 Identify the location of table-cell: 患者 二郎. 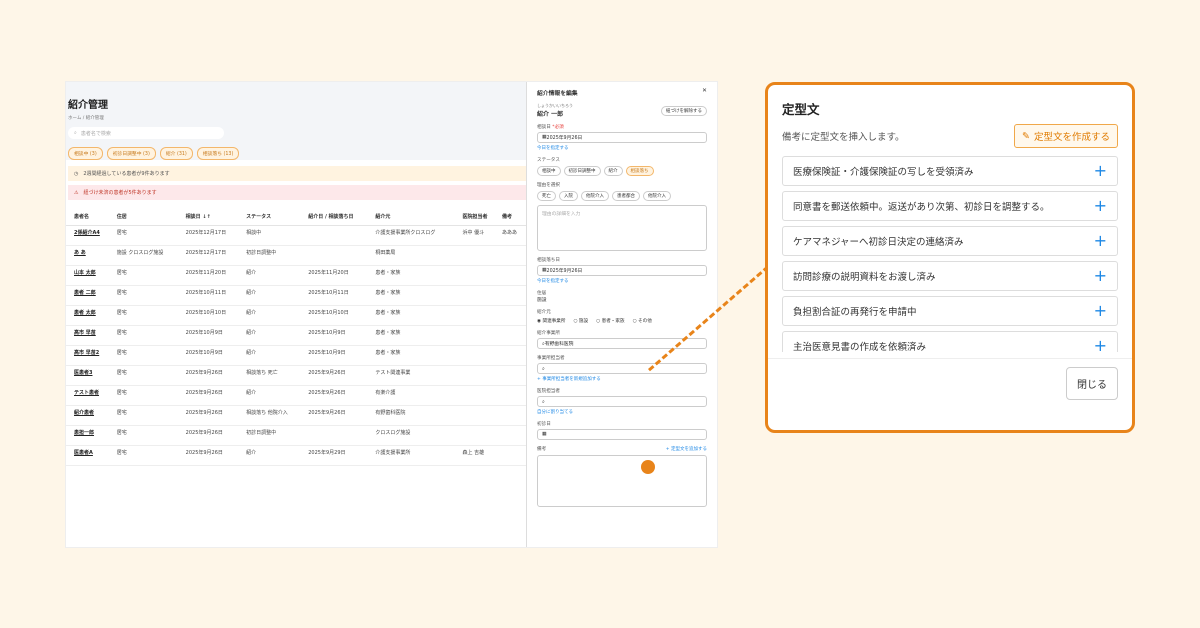
(90, 295).